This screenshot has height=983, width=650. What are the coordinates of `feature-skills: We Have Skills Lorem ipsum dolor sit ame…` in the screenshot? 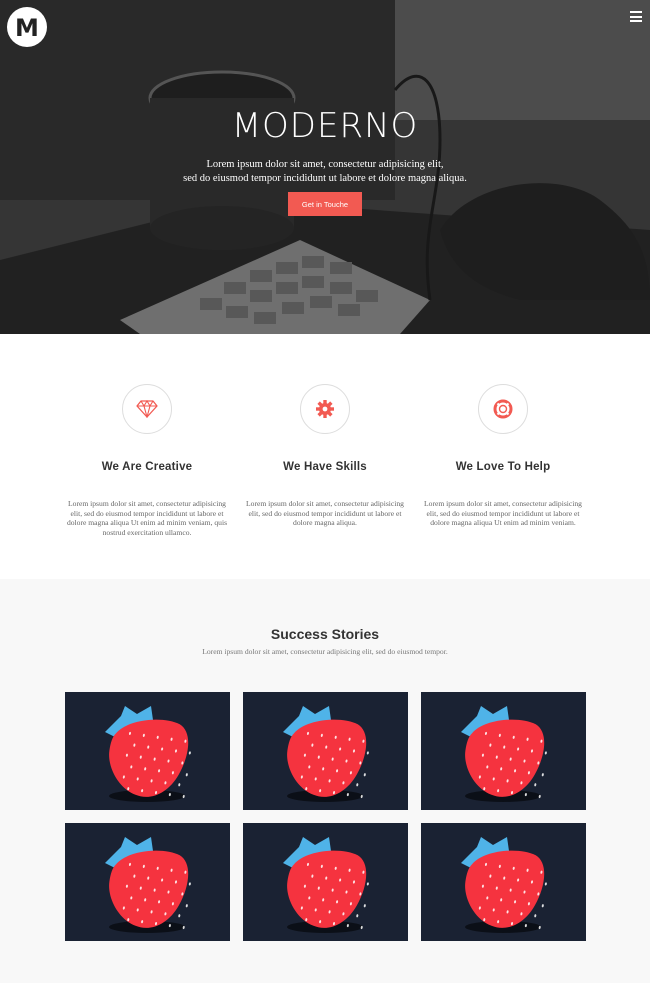 It's located at (325, 456).